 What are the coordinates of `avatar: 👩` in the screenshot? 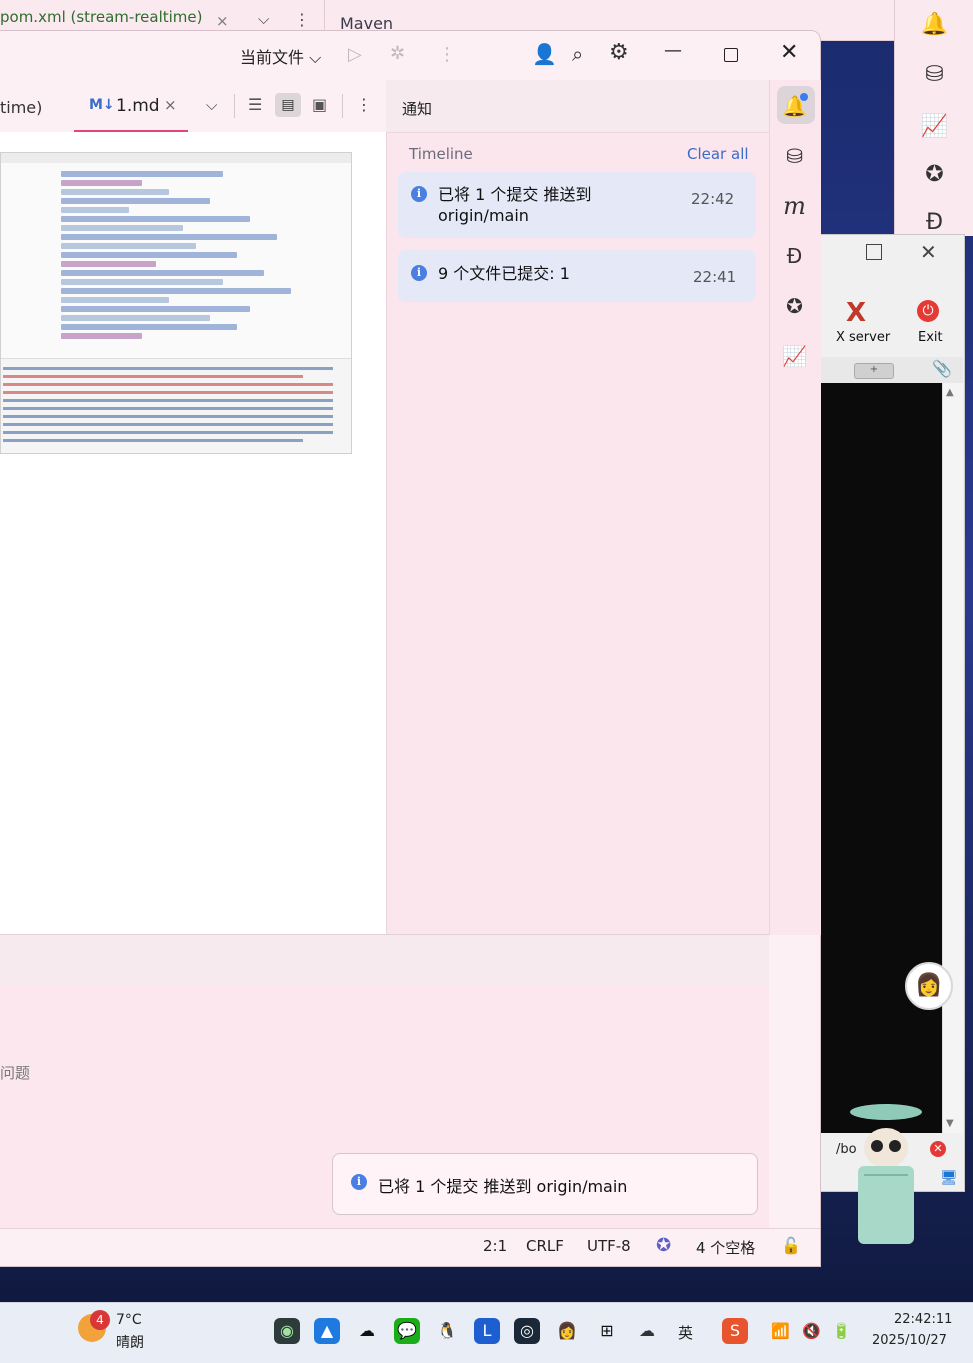 It's located at (929, 986).